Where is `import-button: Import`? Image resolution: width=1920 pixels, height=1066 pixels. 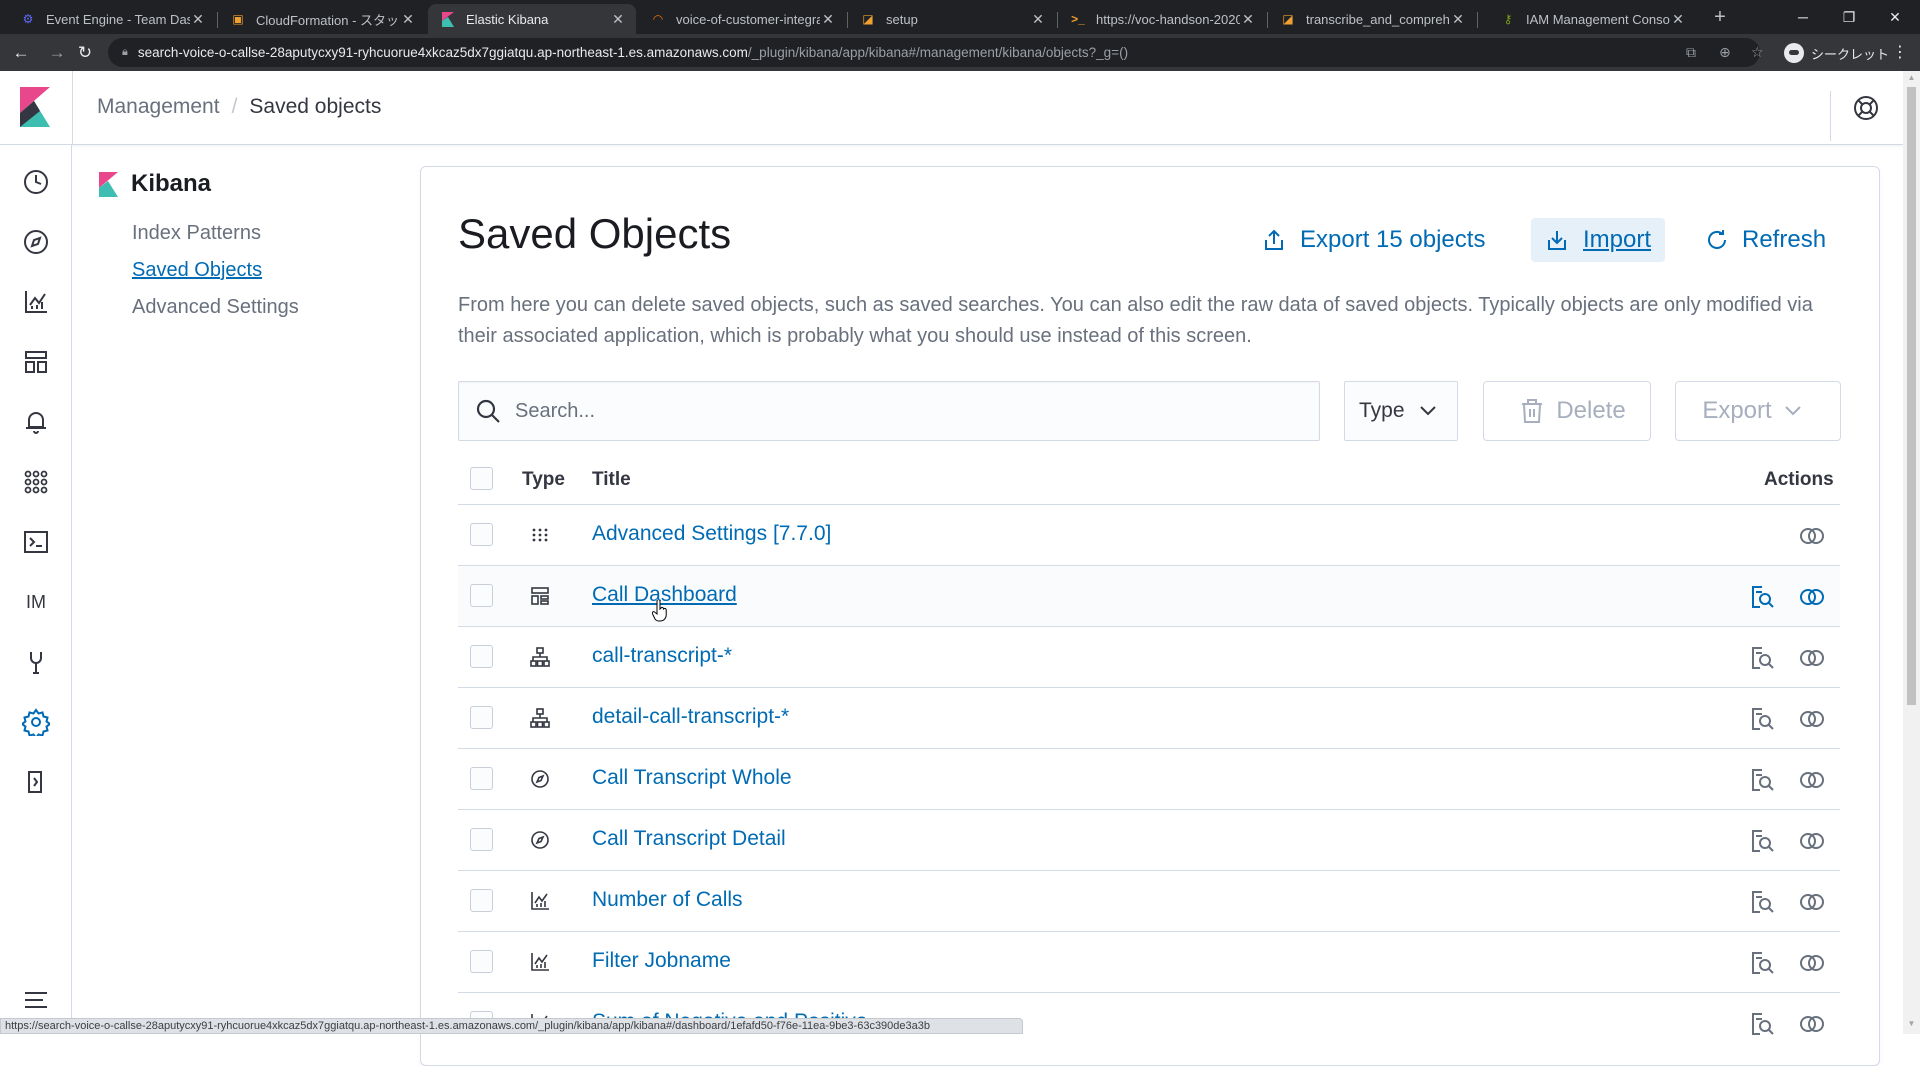 import-button: Import is located at coordinates (1598, 240).